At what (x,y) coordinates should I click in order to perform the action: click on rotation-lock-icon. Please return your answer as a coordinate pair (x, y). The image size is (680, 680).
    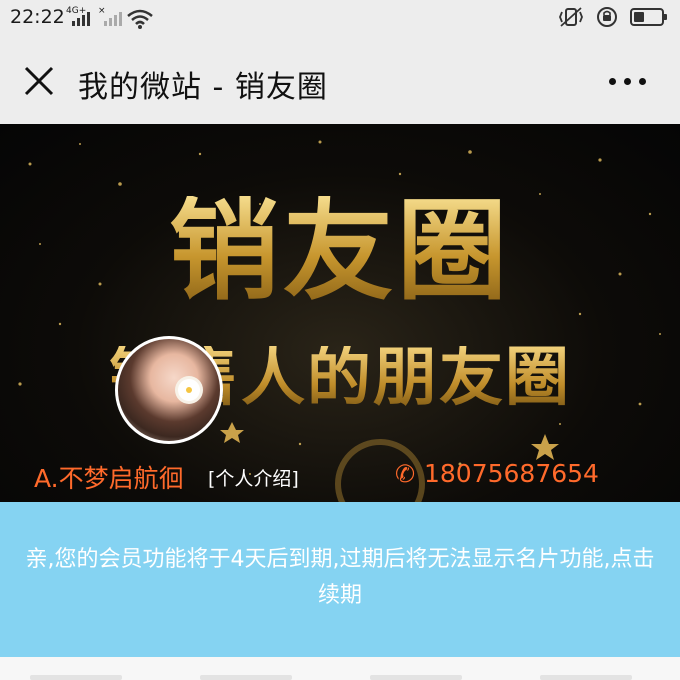
    Looking at the image, I should click on (607, 17).